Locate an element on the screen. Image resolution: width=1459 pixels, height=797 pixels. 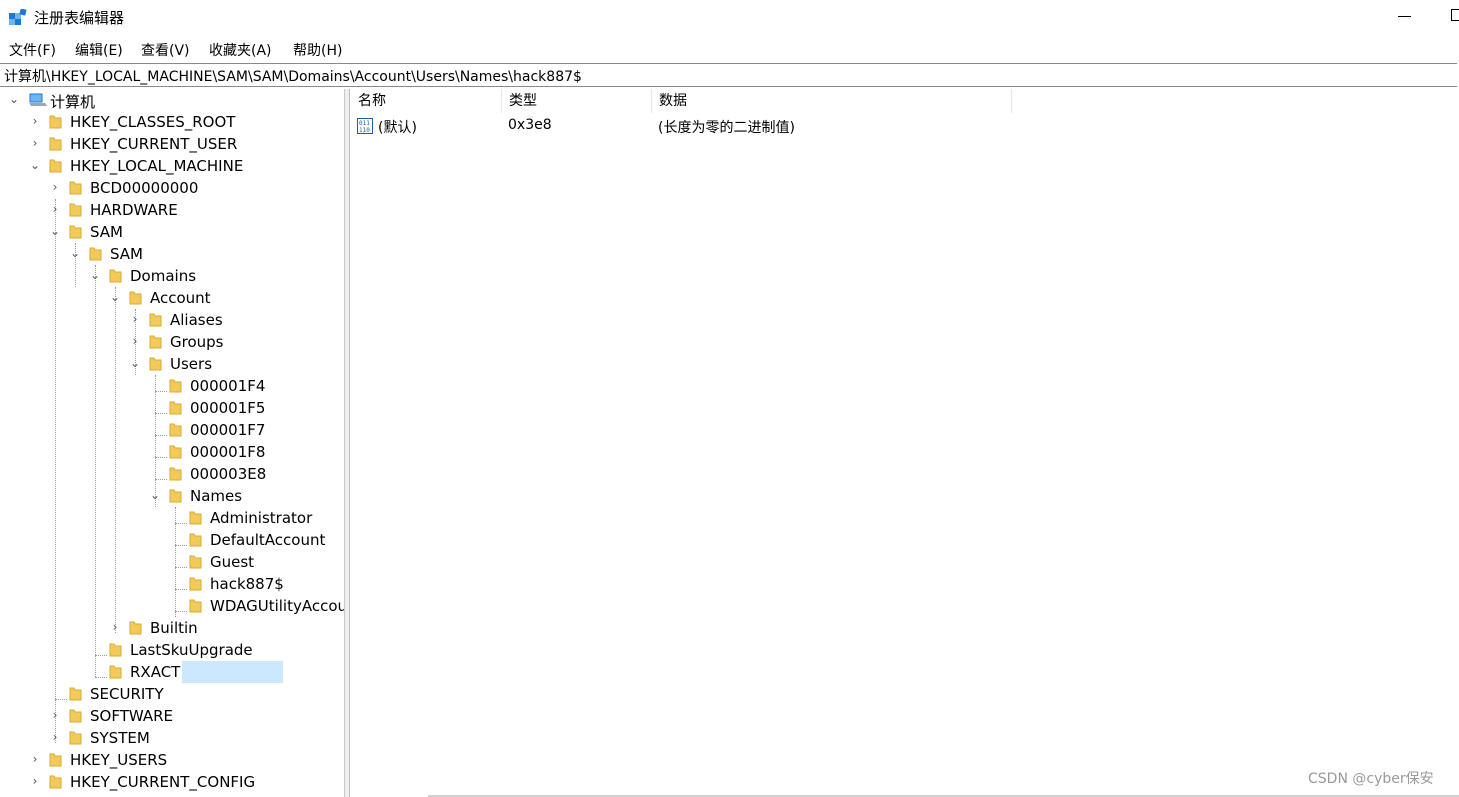
tree-node-bcd: › BCD00000000 is located at coordinates (165, 188).